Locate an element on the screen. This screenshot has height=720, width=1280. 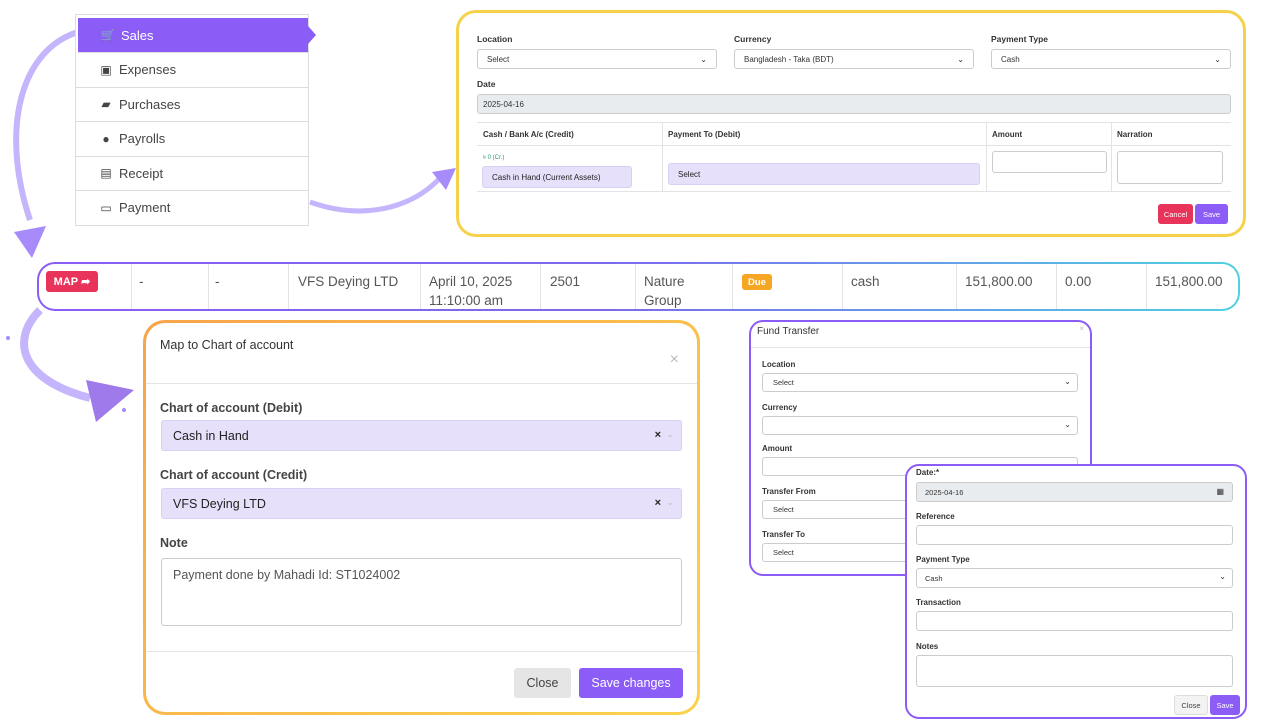
cell-total: 151,800.00 is located at coordinates (999, 281).